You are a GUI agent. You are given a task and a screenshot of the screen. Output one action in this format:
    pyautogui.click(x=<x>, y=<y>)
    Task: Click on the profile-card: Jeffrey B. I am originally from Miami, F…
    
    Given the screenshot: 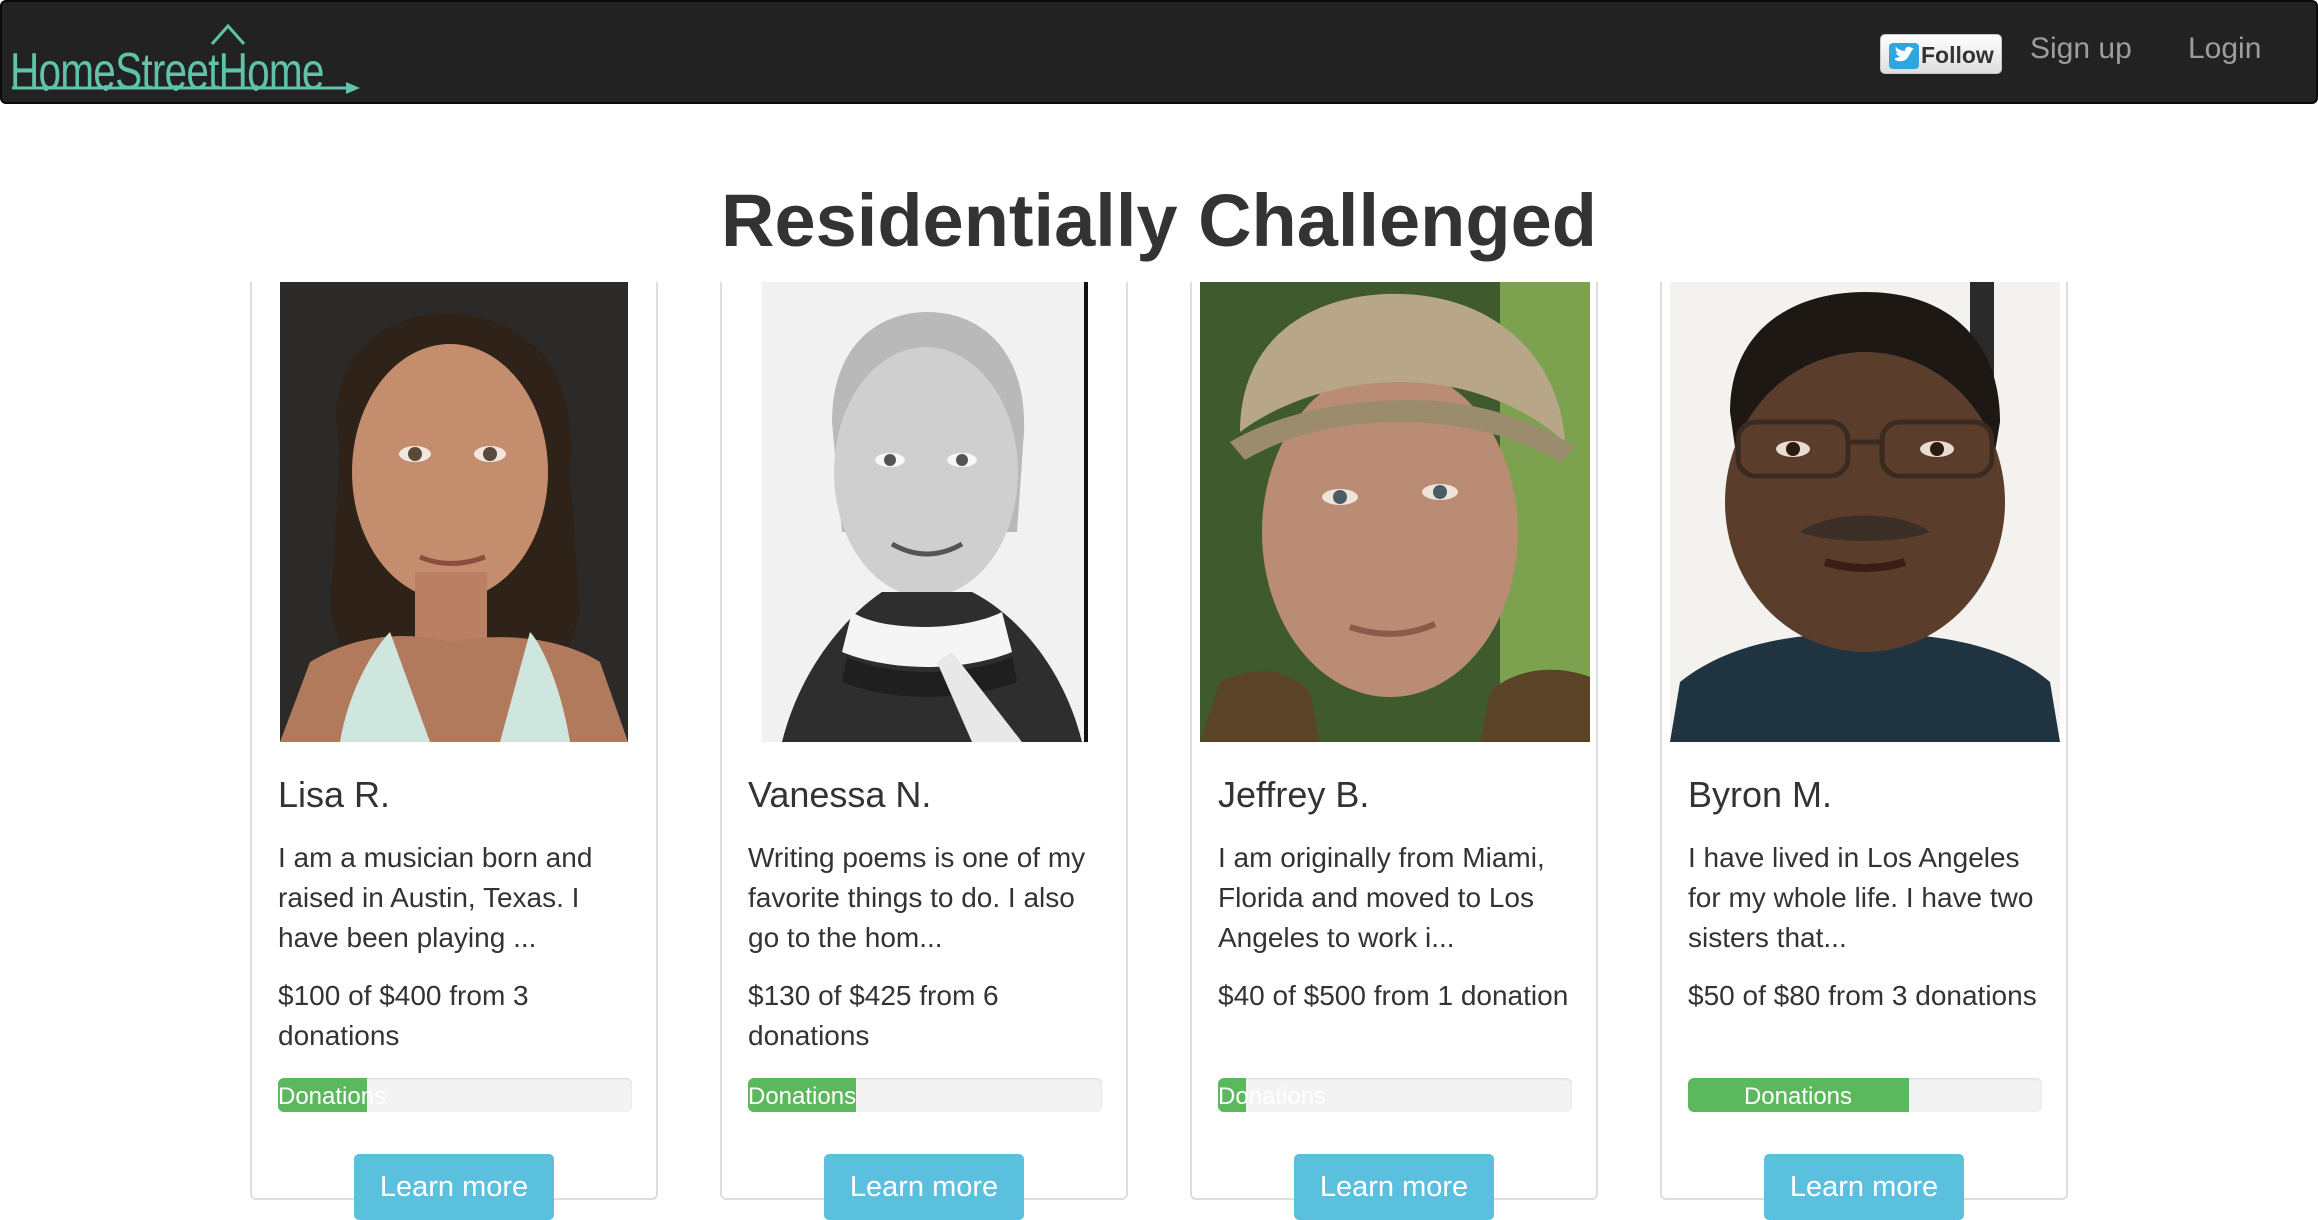 What is the action you would take?
    pyautogui.click(x=1394, y=751)
    